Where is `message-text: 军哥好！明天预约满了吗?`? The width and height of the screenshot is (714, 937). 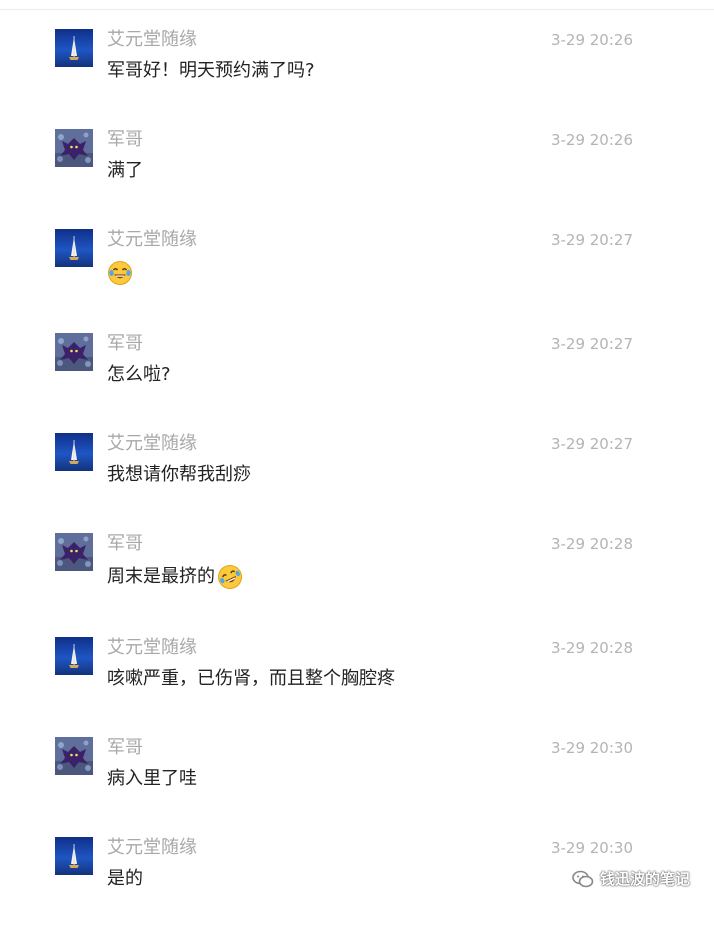
message-text: 军哥好！明天预约满了吗? is located at coordinates (211, 70).